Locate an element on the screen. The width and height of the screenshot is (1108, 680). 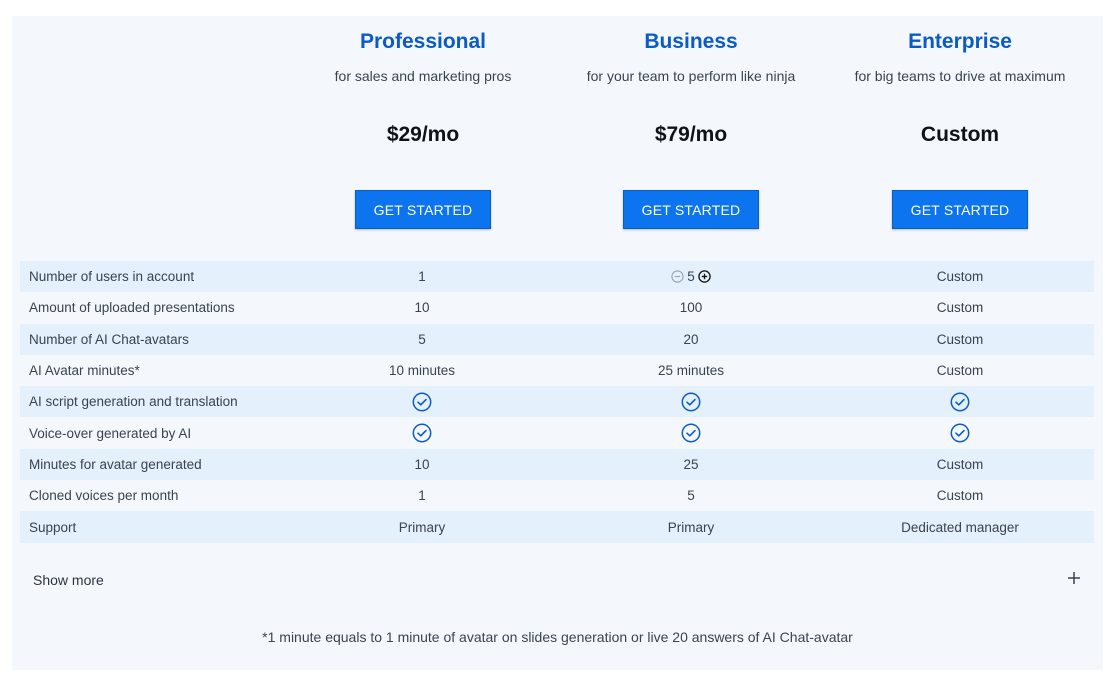
get-started-button-enterprise: GET STARTED is located at coordinates (960, 209).